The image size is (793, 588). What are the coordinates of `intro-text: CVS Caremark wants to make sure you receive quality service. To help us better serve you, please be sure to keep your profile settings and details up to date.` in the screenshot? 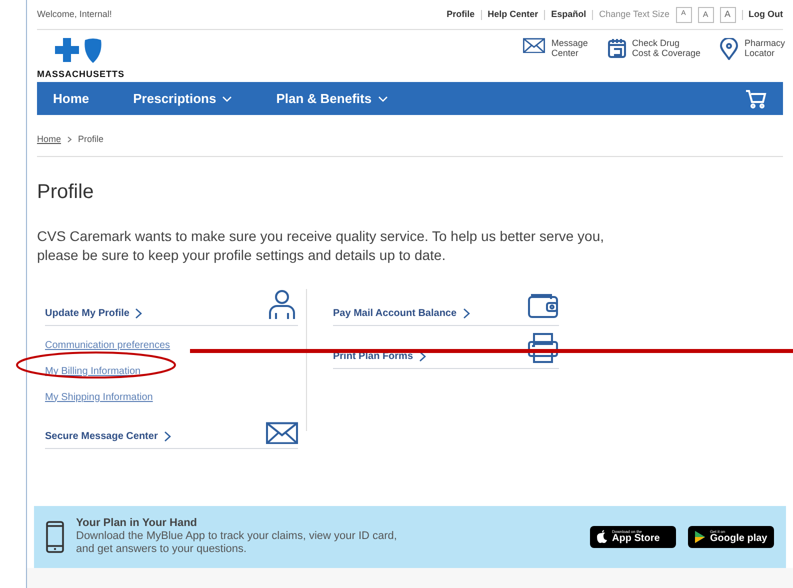 It's located at (321, 245).